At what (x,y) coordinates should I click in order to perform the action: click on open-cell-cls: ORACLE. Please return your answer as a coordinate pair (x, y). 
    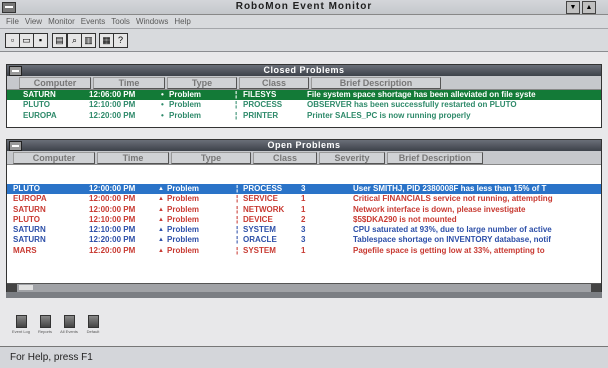
    Looking at the image, I should click on (260, 240).